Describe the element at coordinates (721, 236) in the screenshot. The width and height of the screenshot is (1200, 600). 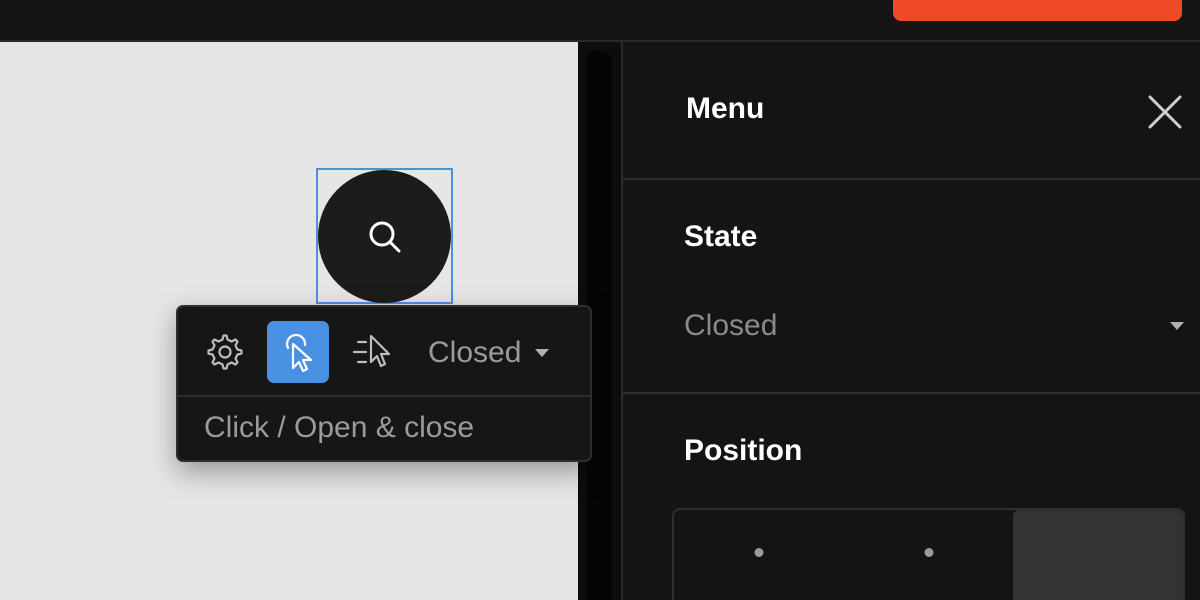
I see `state-label: State` at that location.